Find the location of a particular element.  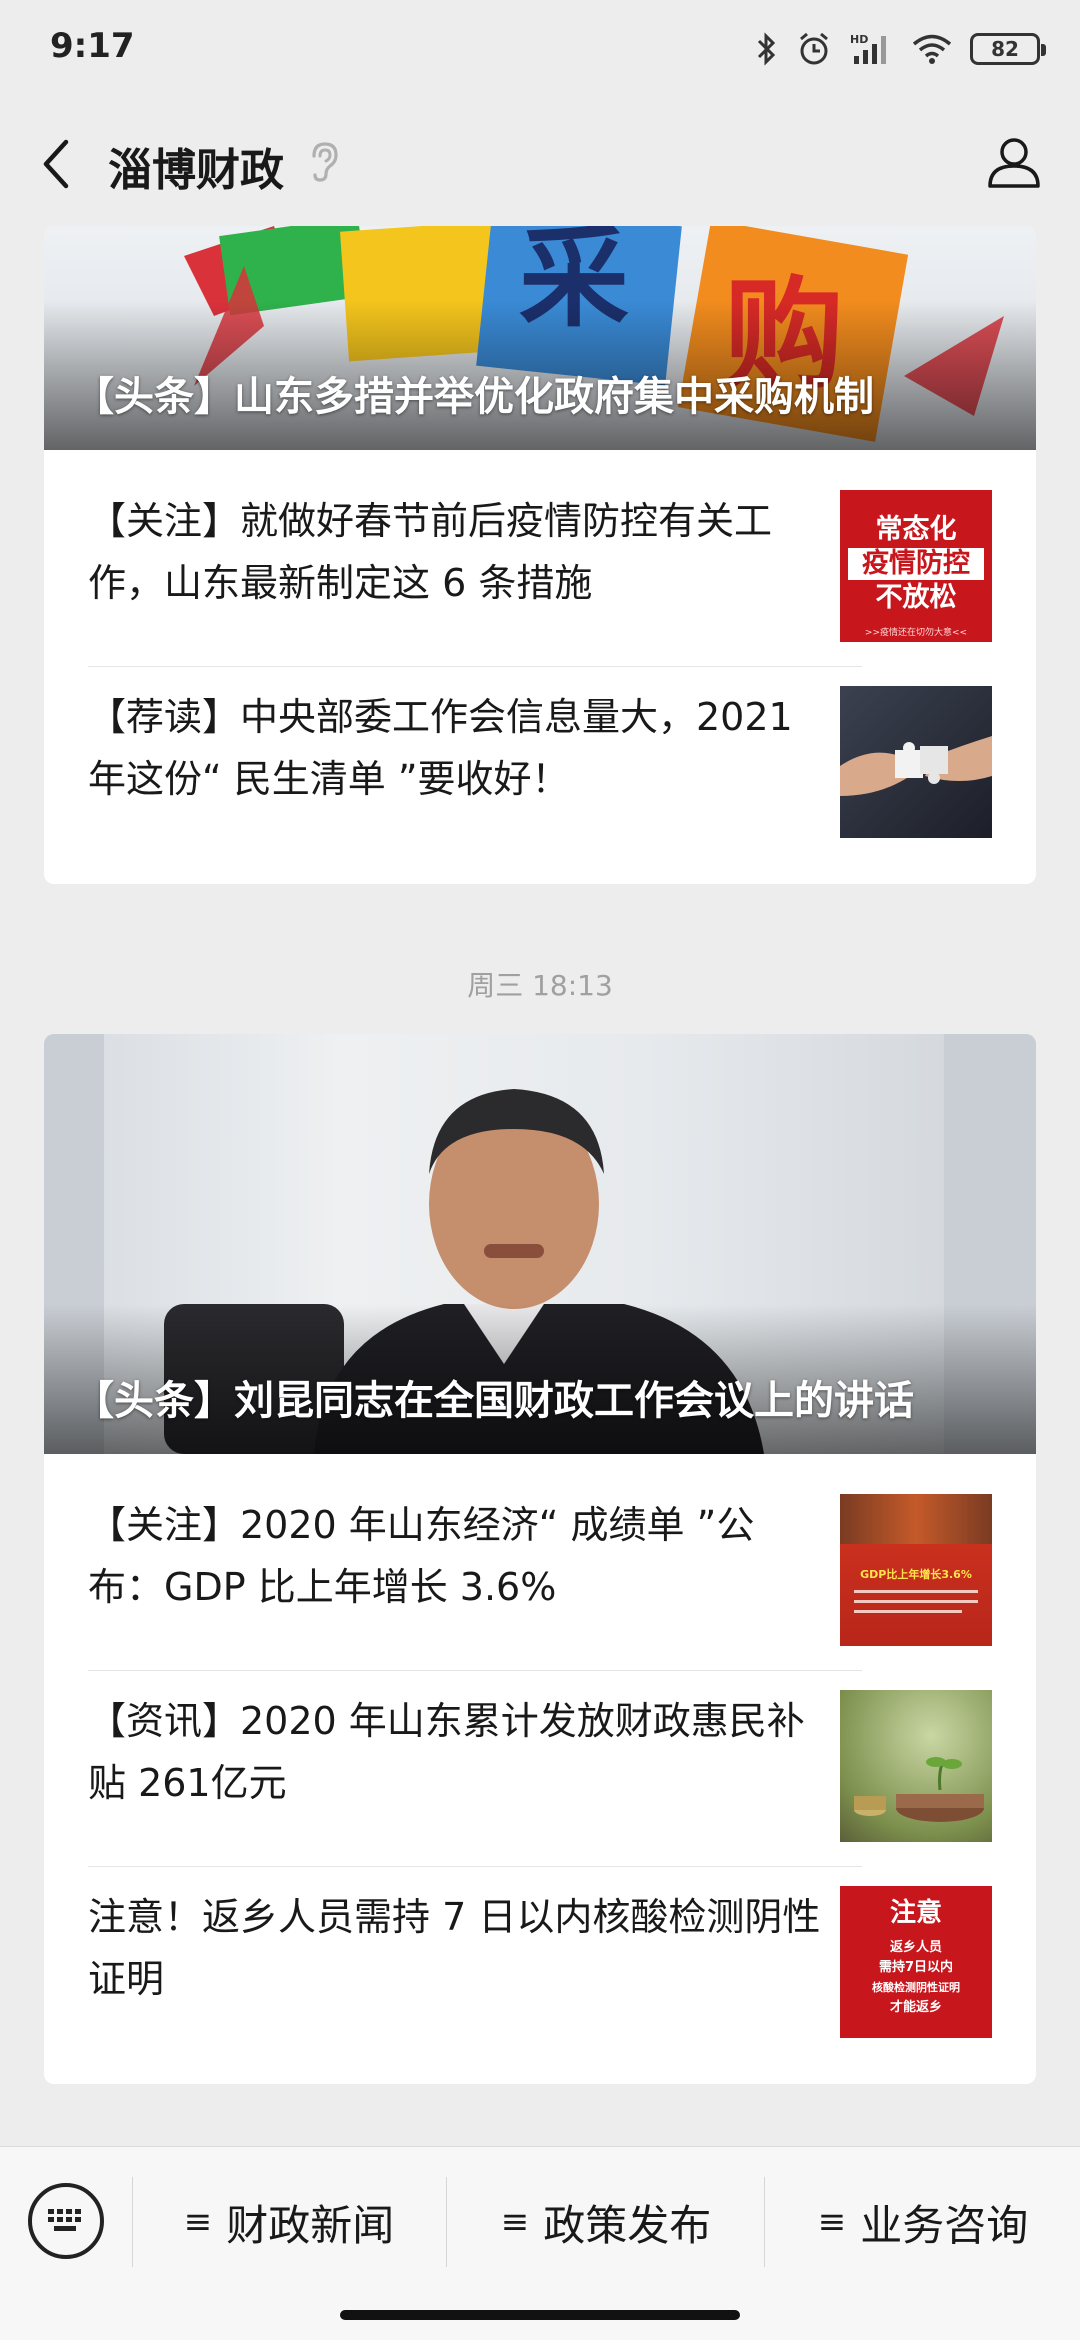

keyboard-toggle-button is located at coordinates (66, 2221).